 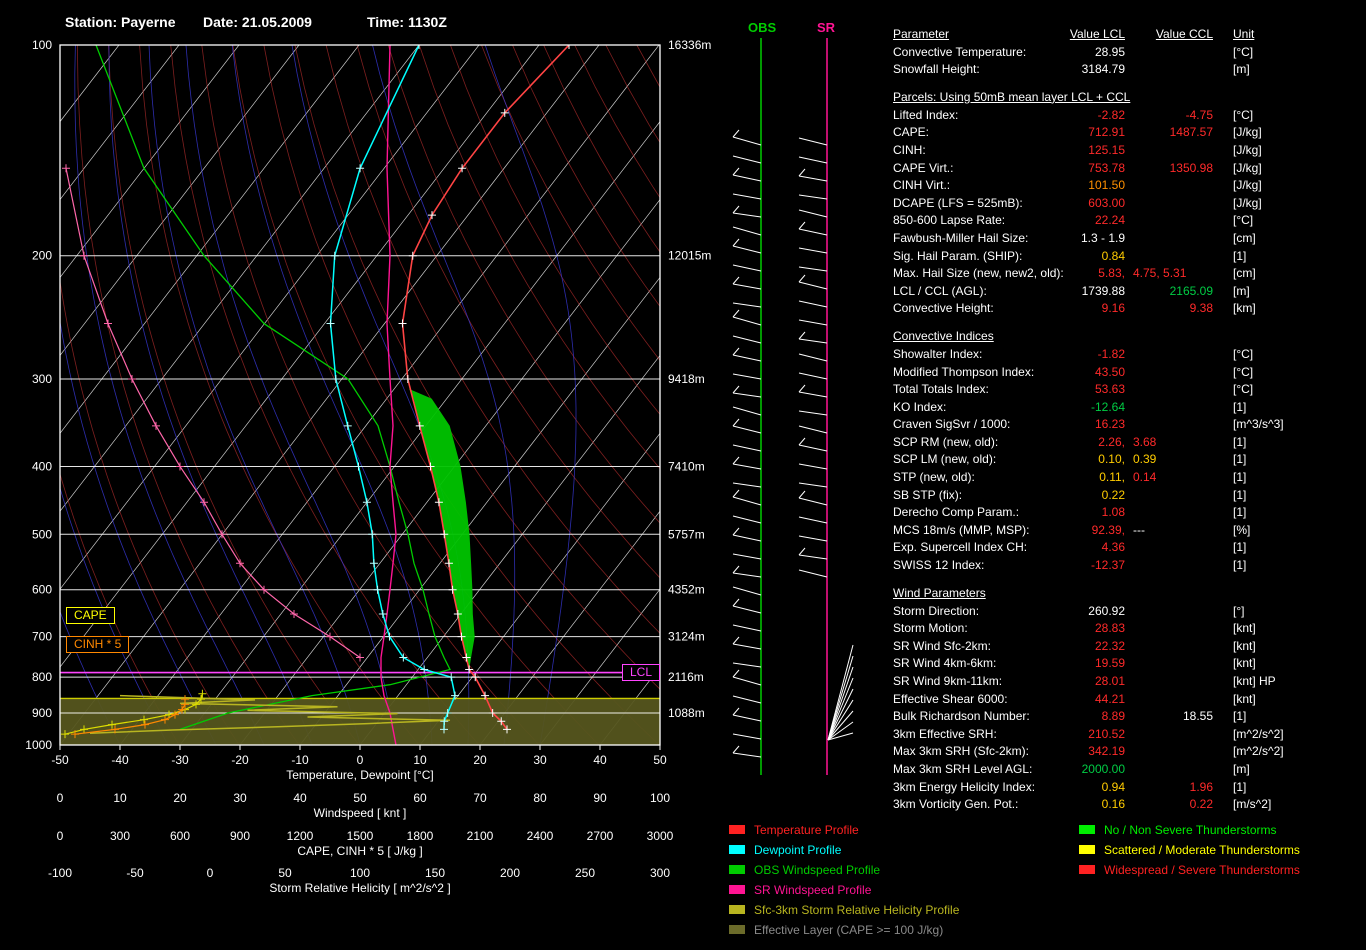 I want to click on parameter-row: 850-600 Lapse Rate: 22.24 [°C], so click(x=1129, y=221).